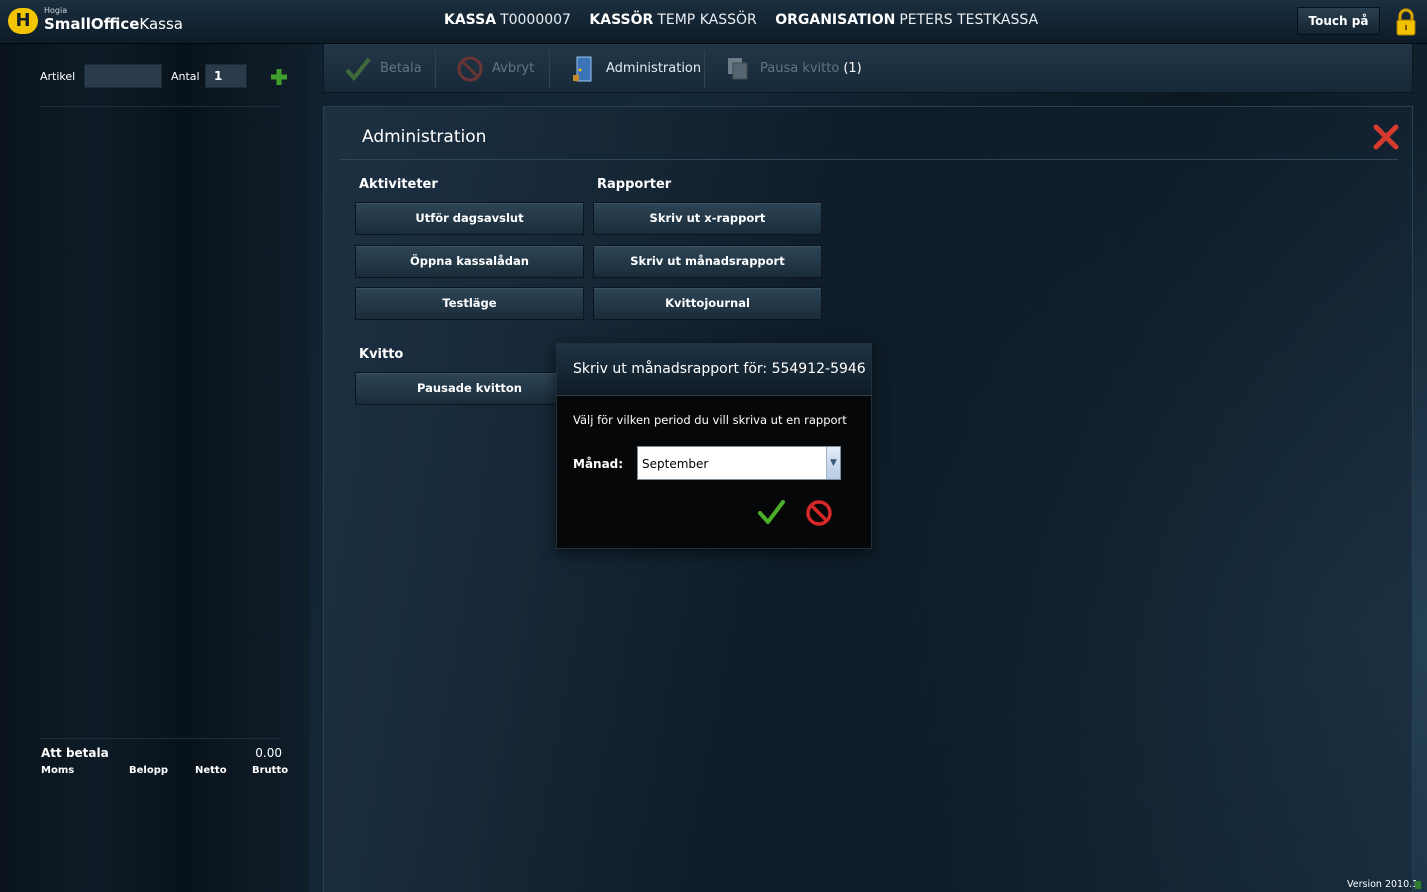 This screenshot has height=892, width=1427. Describe the element at coordinates (398, 184) in the screenshot. I see `aktiviteter-title: Aktiviteter` at that location.